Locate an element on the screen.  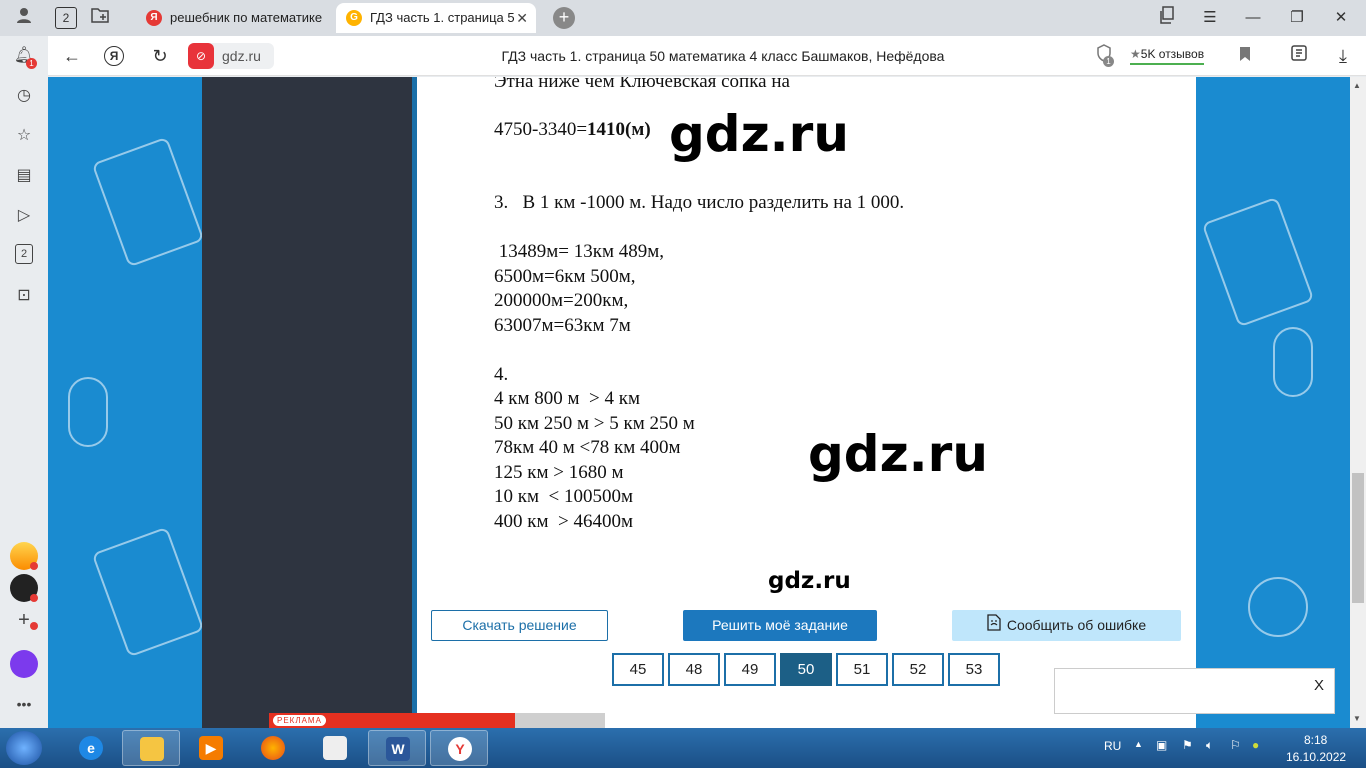
word-icon: W is located at coordinates (398, 749).